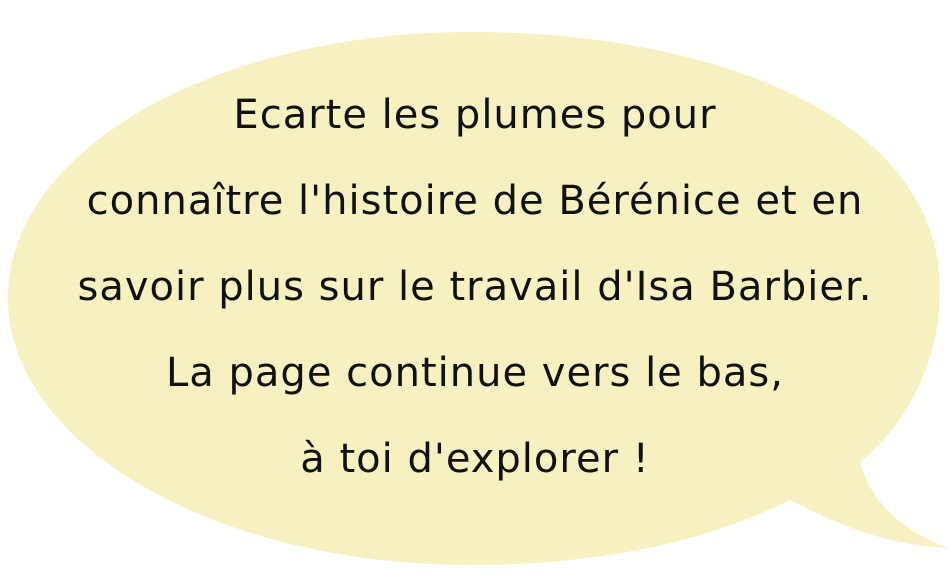  What do you see at coordinates (475, 459) in the screenshot?
I see `message-line-5: à toi d'explorer !` at bounding box center [475, 459].